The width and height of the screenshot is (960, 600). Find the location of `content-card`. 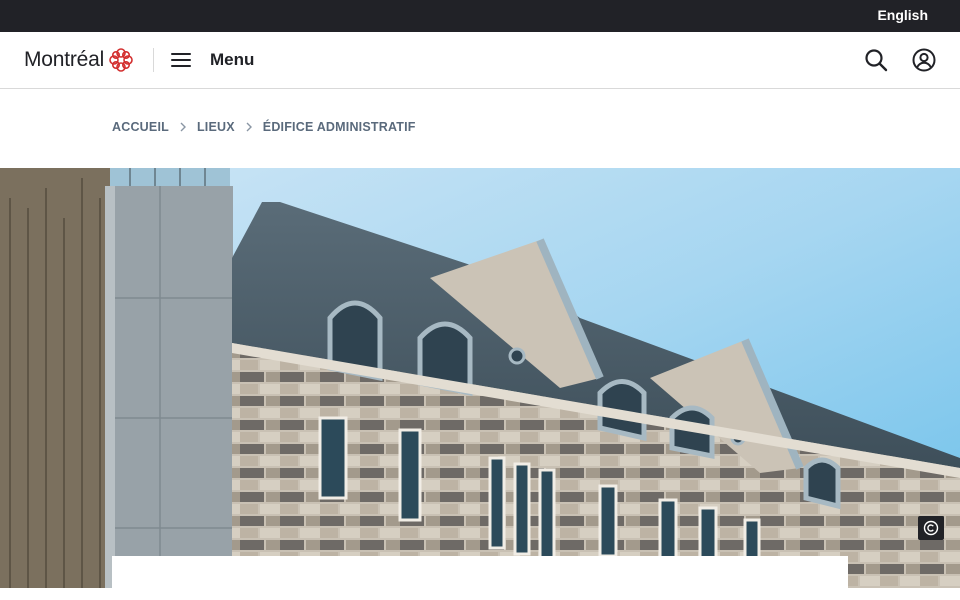

content-card is located at coordinates (480, 578).